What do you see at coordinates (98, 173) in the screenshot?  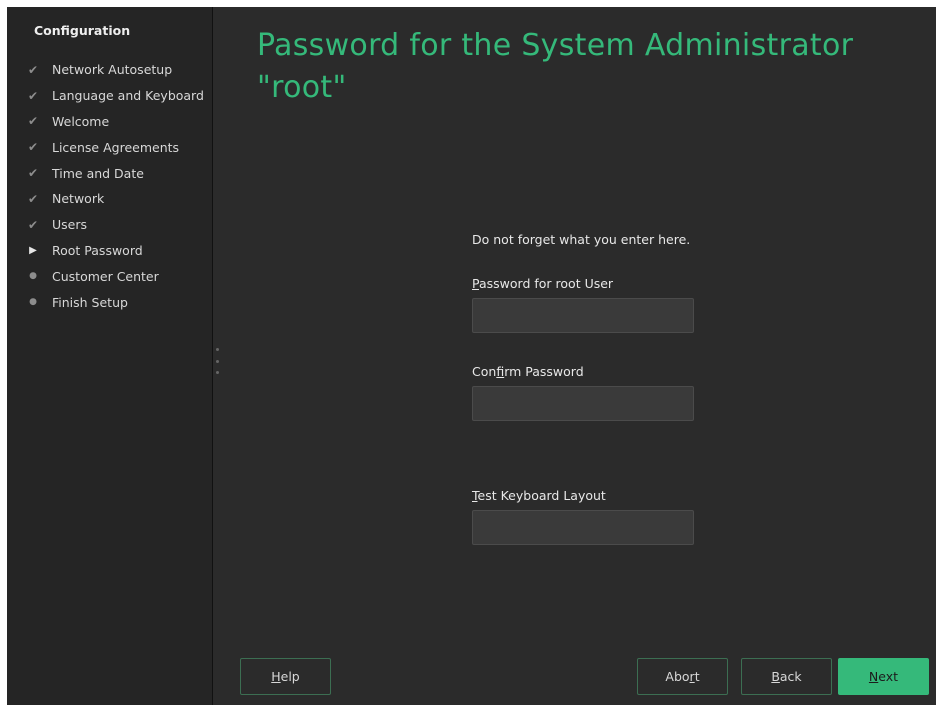 I see `step-label: Time and Date` at bounding box center [98, 173].